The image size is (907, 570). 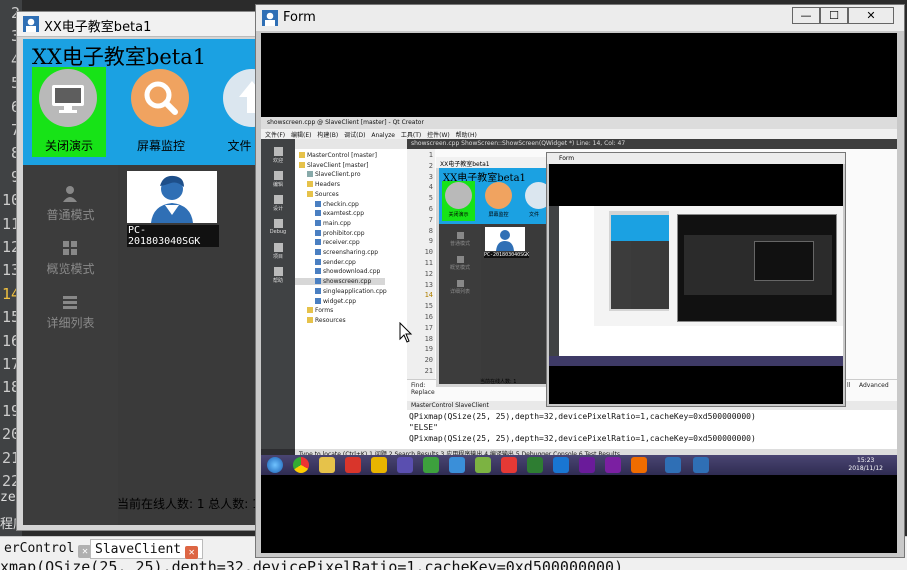 What do you see at coordinates (327, 204) in the screenshot?
I see `tree-item: checkin.cpp` at bounding box center [327, 204].